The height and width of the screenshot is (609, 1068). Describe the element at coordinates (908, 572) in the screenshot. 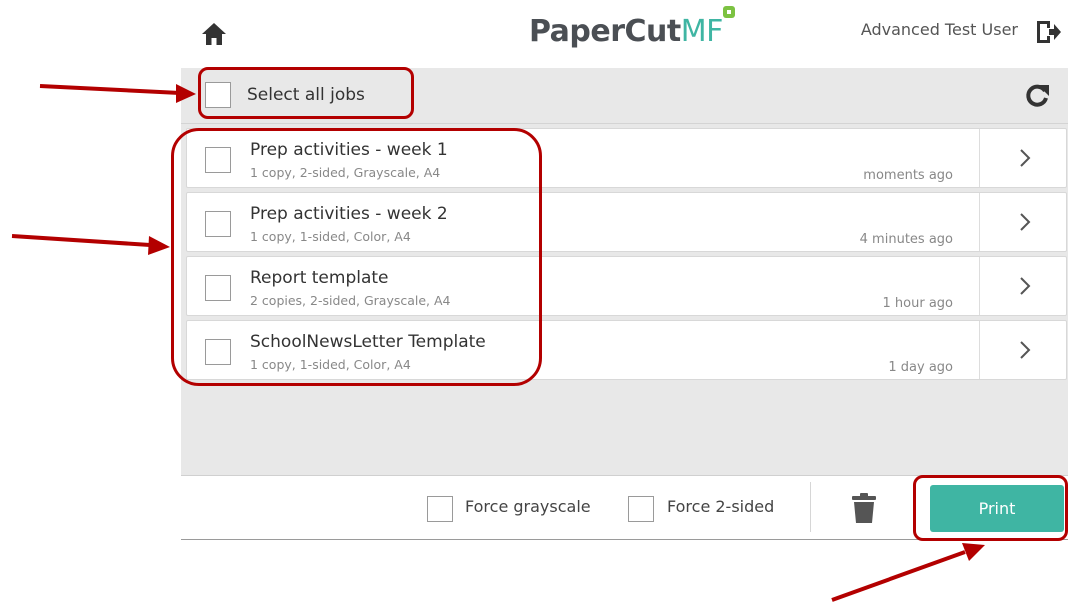

I see `arrow-print` at that location.